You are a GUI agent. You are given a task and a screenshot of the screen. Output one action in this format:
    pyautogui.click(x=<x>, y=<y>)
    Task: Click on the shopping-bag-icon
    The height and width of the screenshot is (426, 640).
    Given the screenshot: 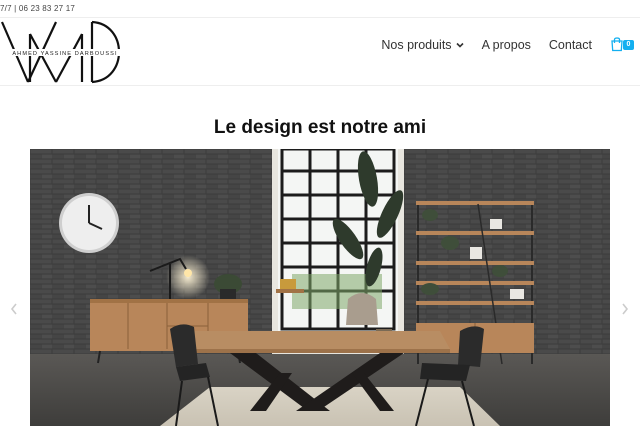 What is the action you would take?
    pyautogui.click(x=617, y=44)
    